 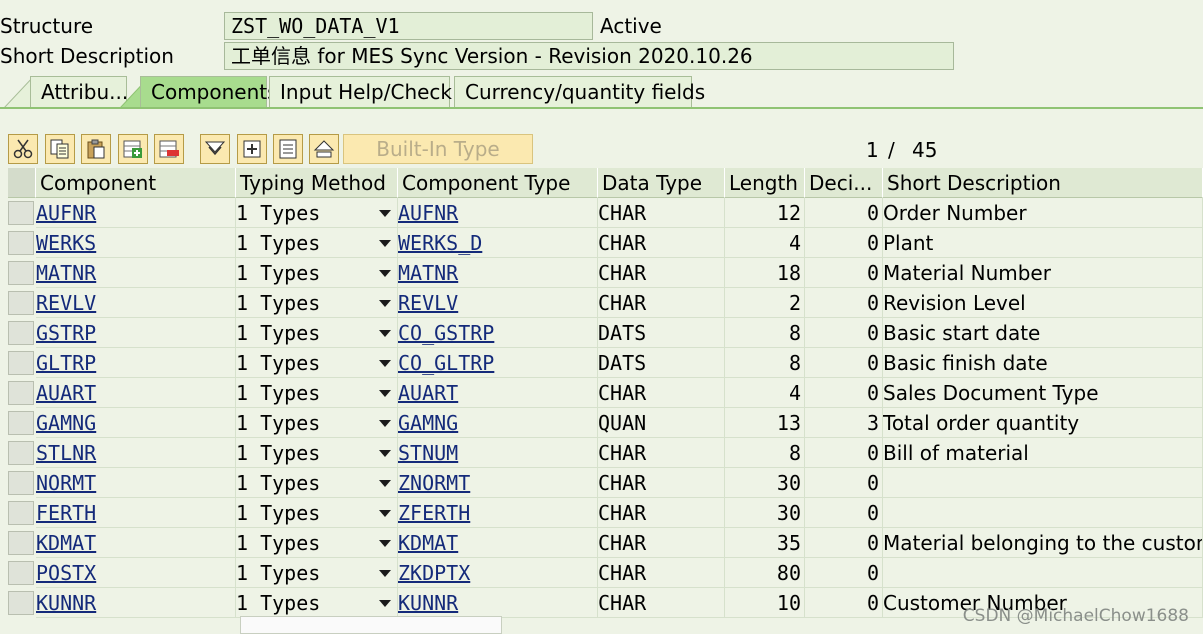 I want to click on short-description-cell: Order Number, so click(x=1043, y=213).